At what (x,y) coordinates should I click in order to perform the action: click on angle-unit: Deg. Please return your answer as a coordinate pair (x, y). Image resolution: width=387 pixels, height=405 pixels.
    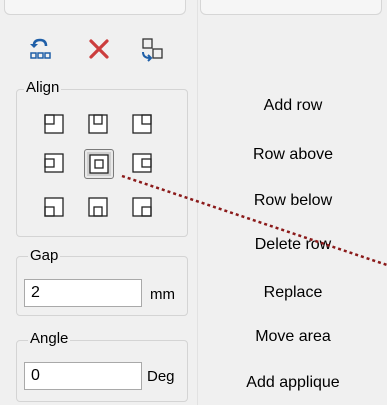
    Looking at the image, I should click on (161, 376).